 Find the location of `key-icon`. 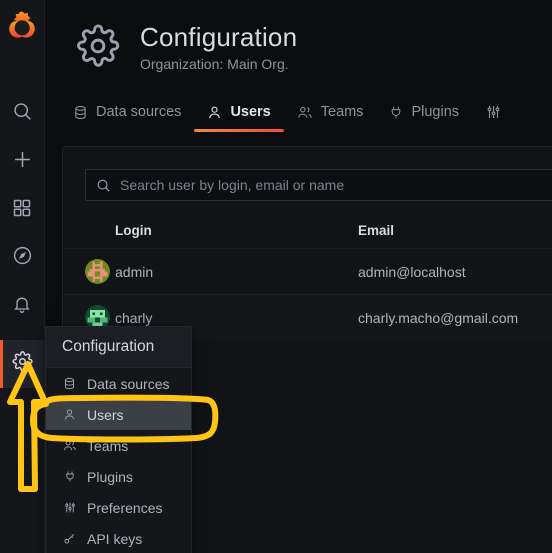

key-icon is located at coordinates (69, 538).